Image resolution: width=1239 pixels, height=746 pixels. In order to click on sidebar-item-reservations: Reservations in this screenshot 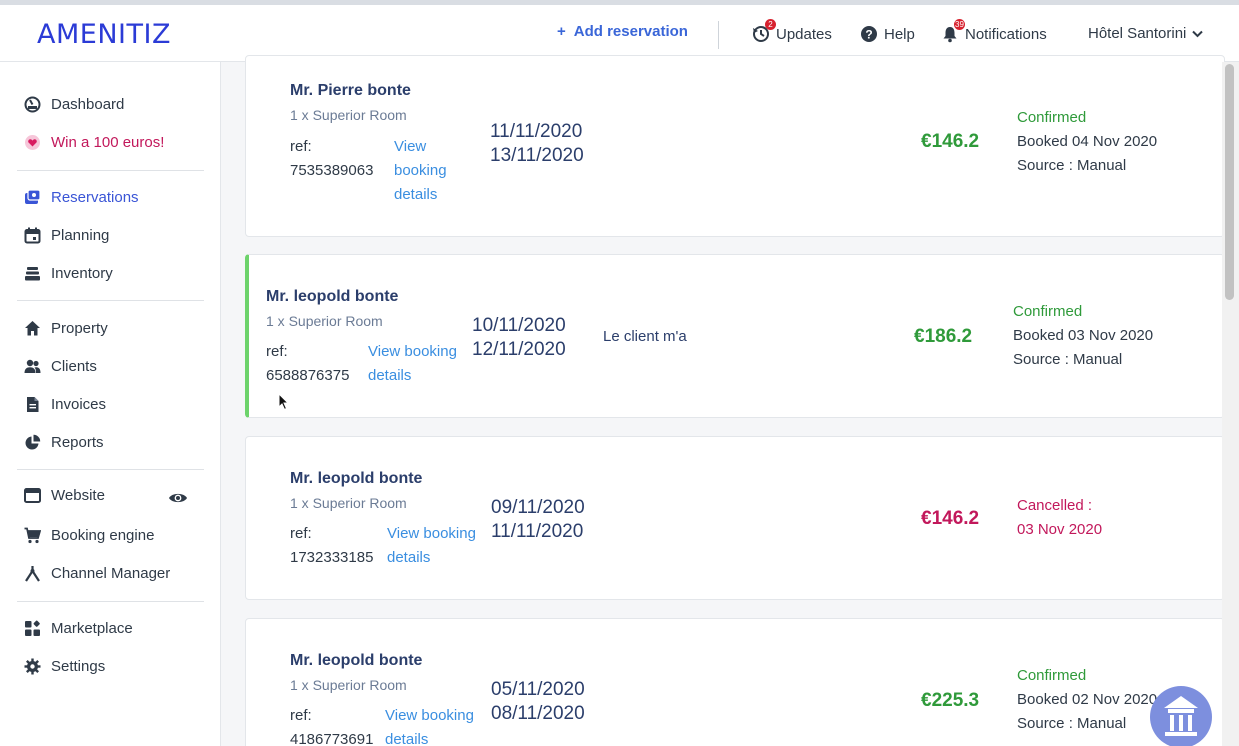, I will do `click(81, 197)`.